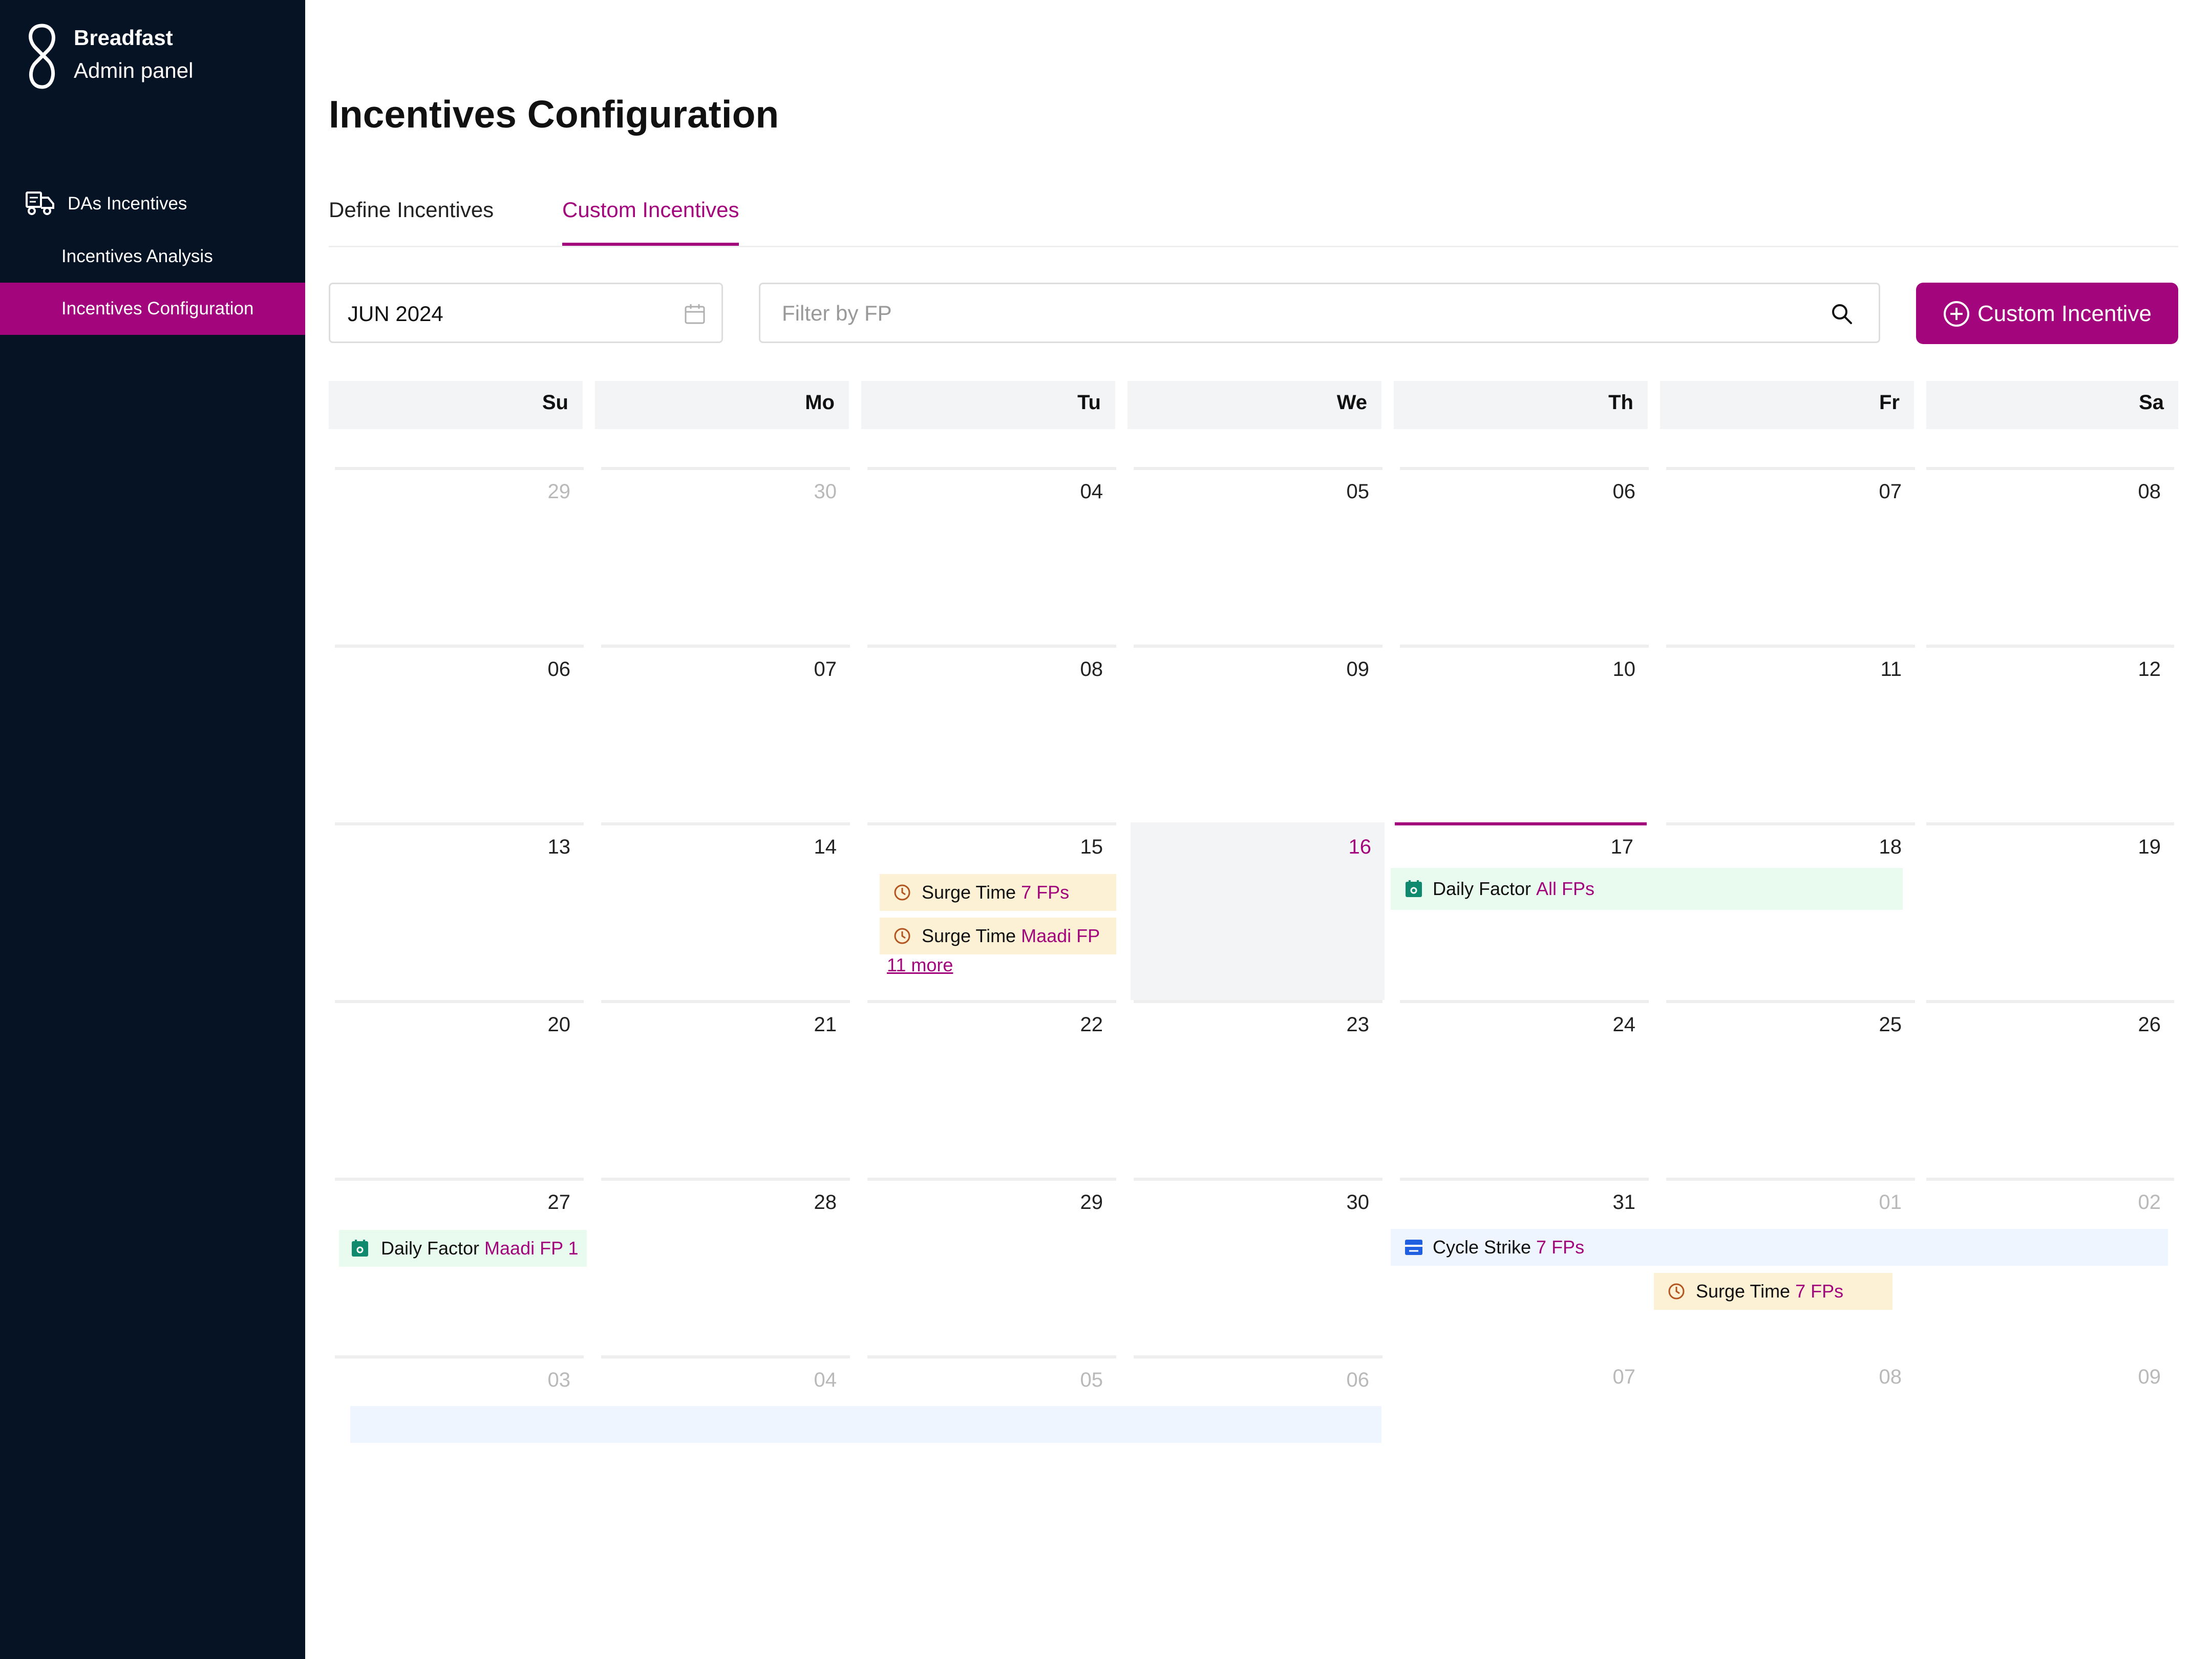 The height and width of the screenshot is (1659, 2212). I want to click on day-number: 30, so click(1358, 1202).